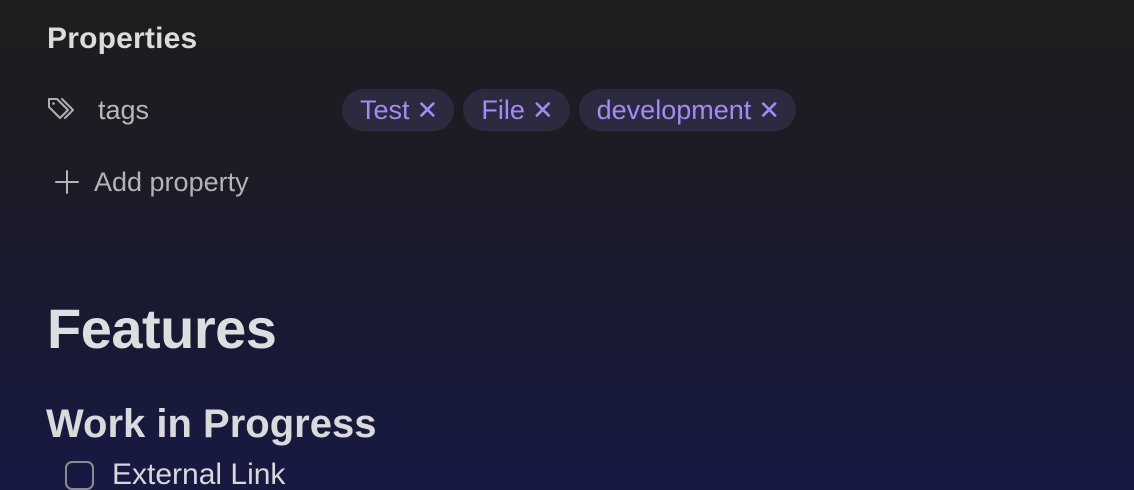  I want to click on tag-pill: Test ✕, so click(398, 110).